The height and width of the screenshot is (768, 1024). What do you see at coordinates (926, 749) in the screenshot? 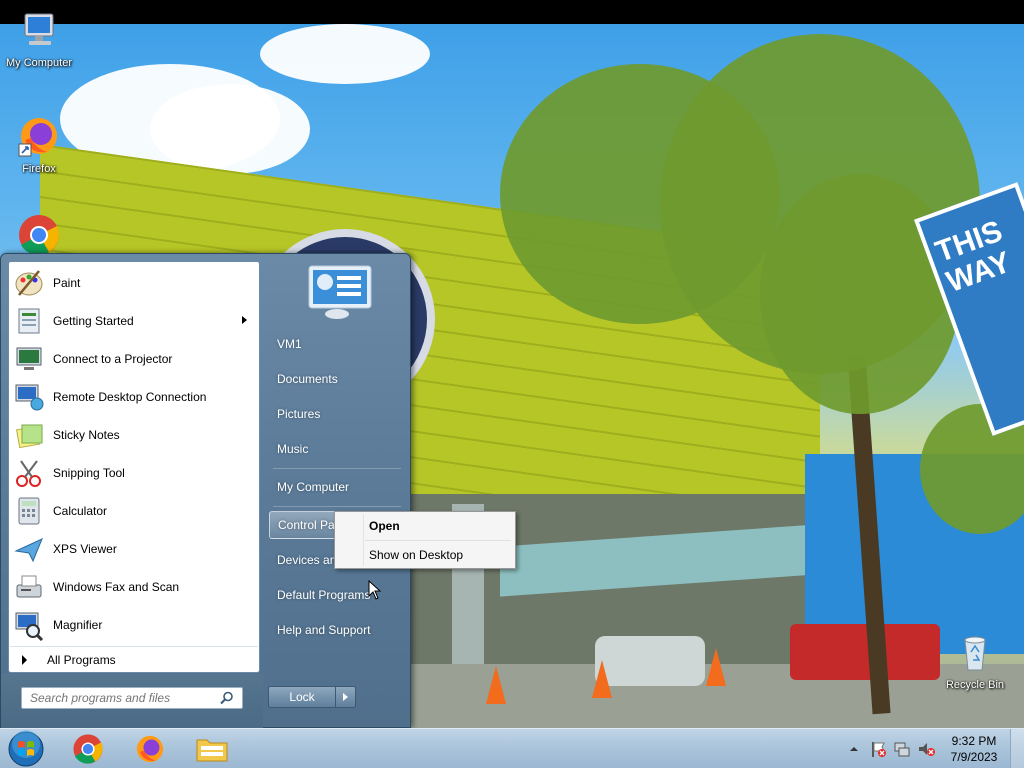
I see `volume-muted-icon` at bounding box center [926, 749].